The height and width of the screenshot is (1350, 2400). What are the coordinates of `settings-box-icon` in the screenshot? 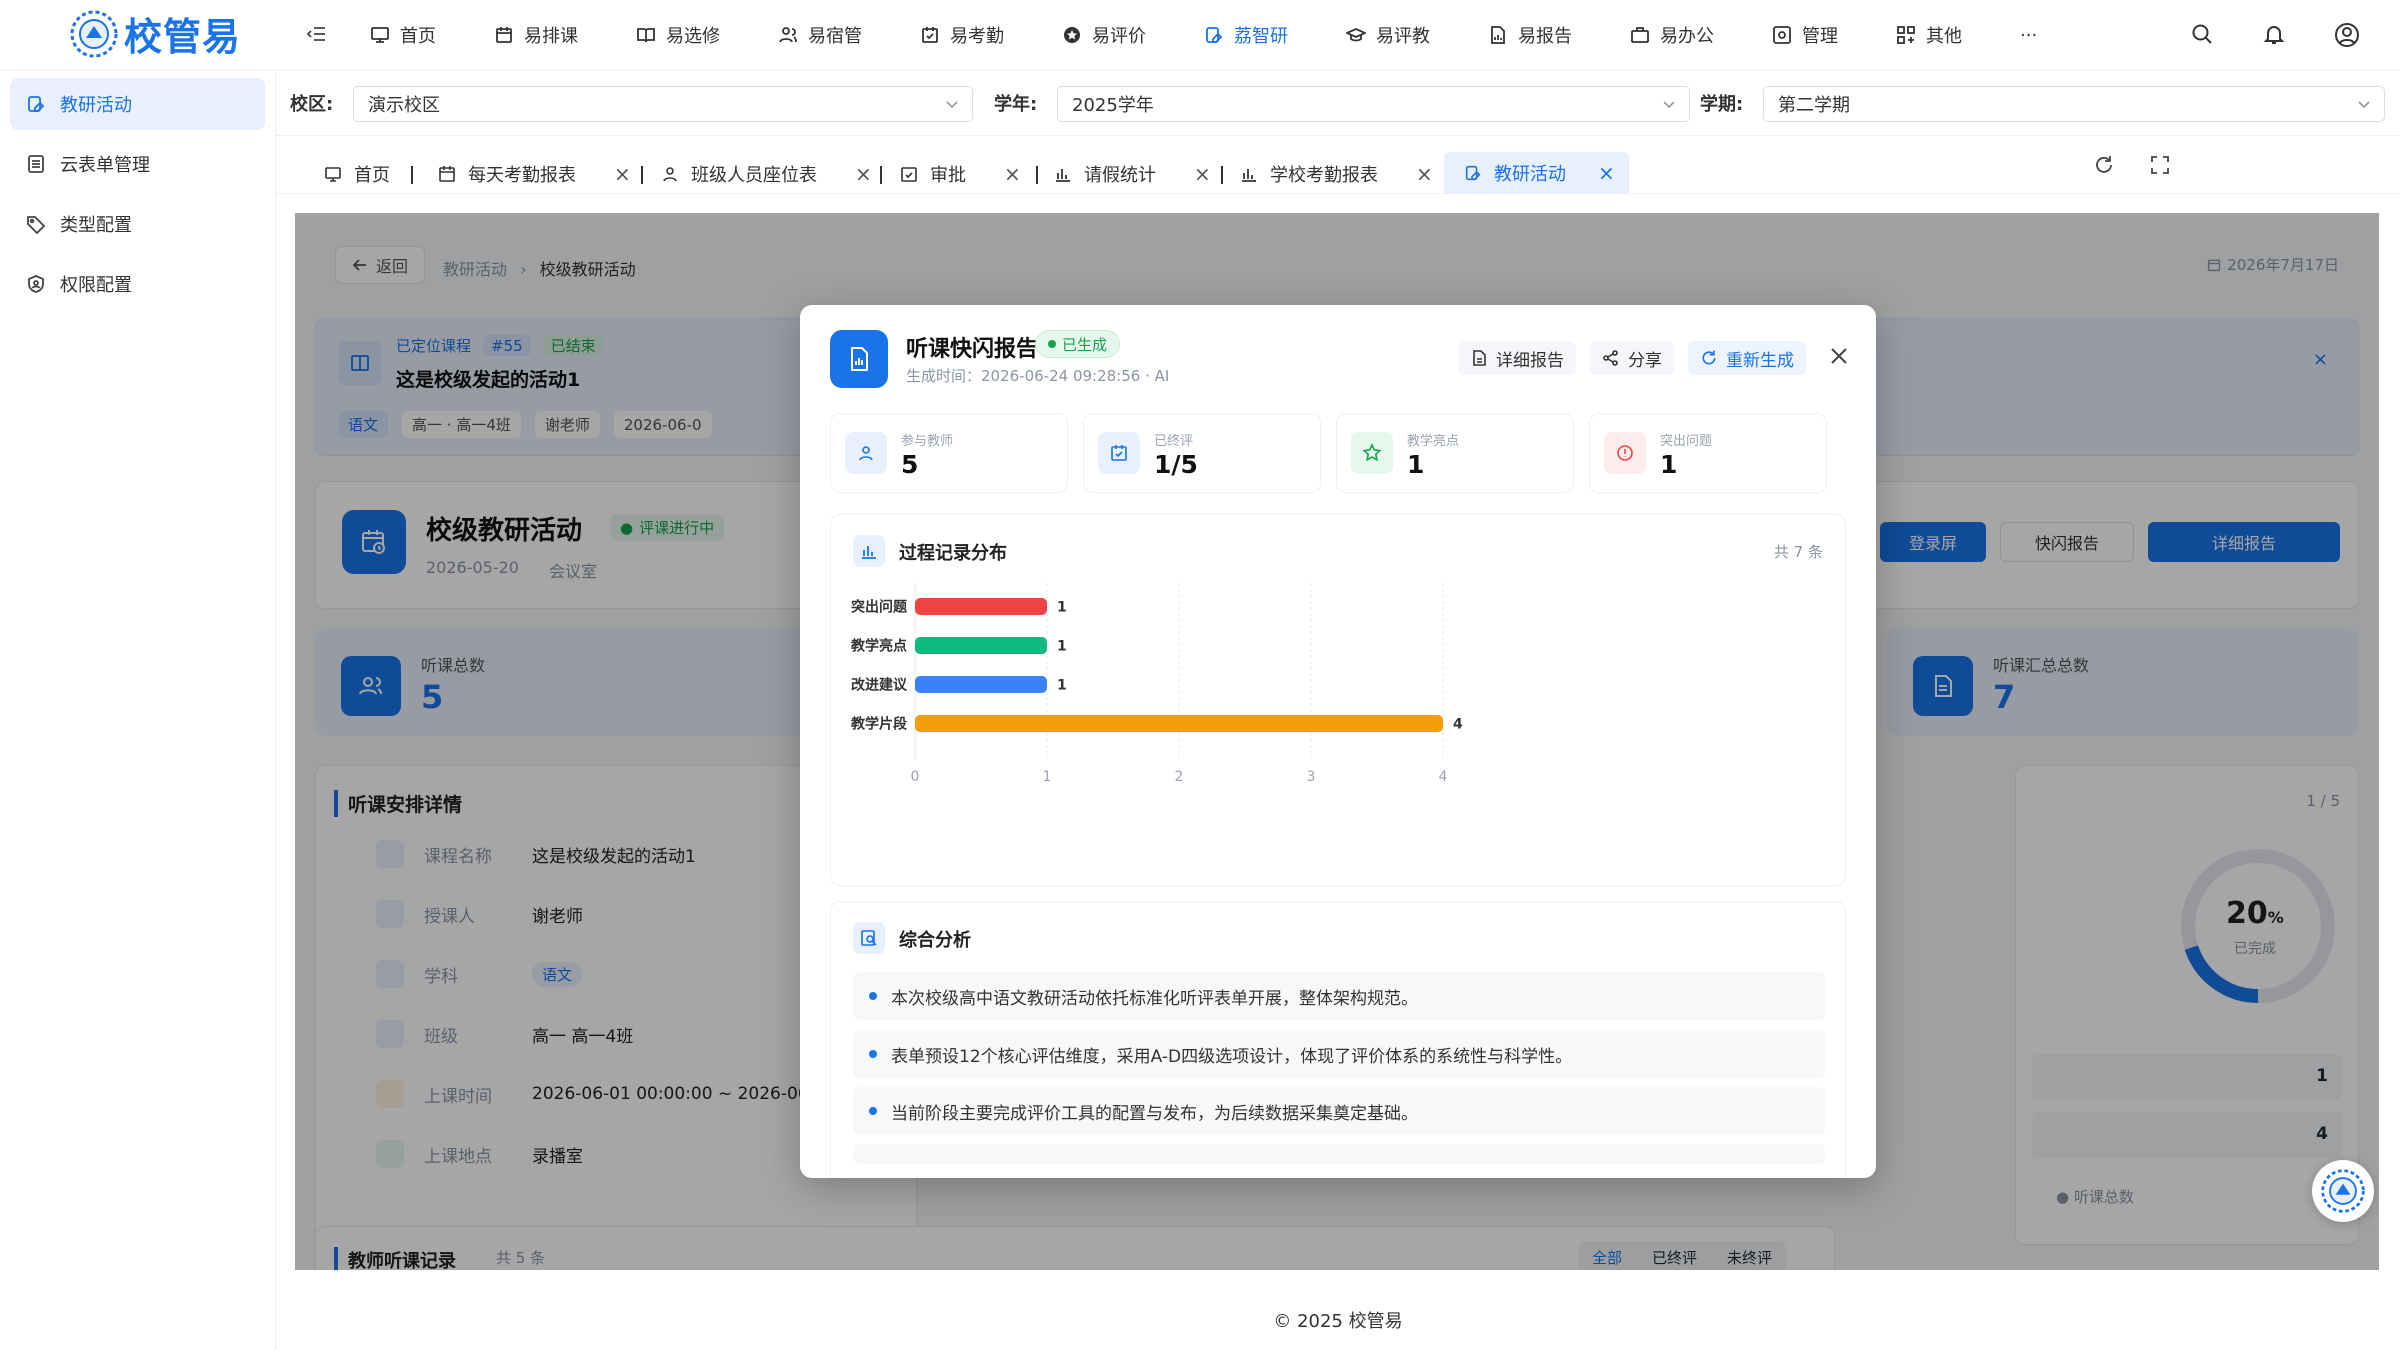 It's located at (1782, 35).